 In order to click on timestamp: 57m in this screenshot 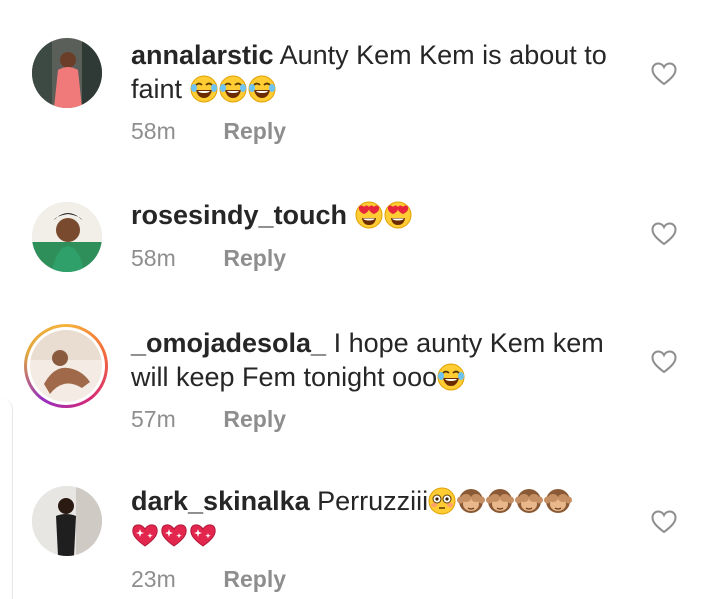, I will do `click(153, 419)`.